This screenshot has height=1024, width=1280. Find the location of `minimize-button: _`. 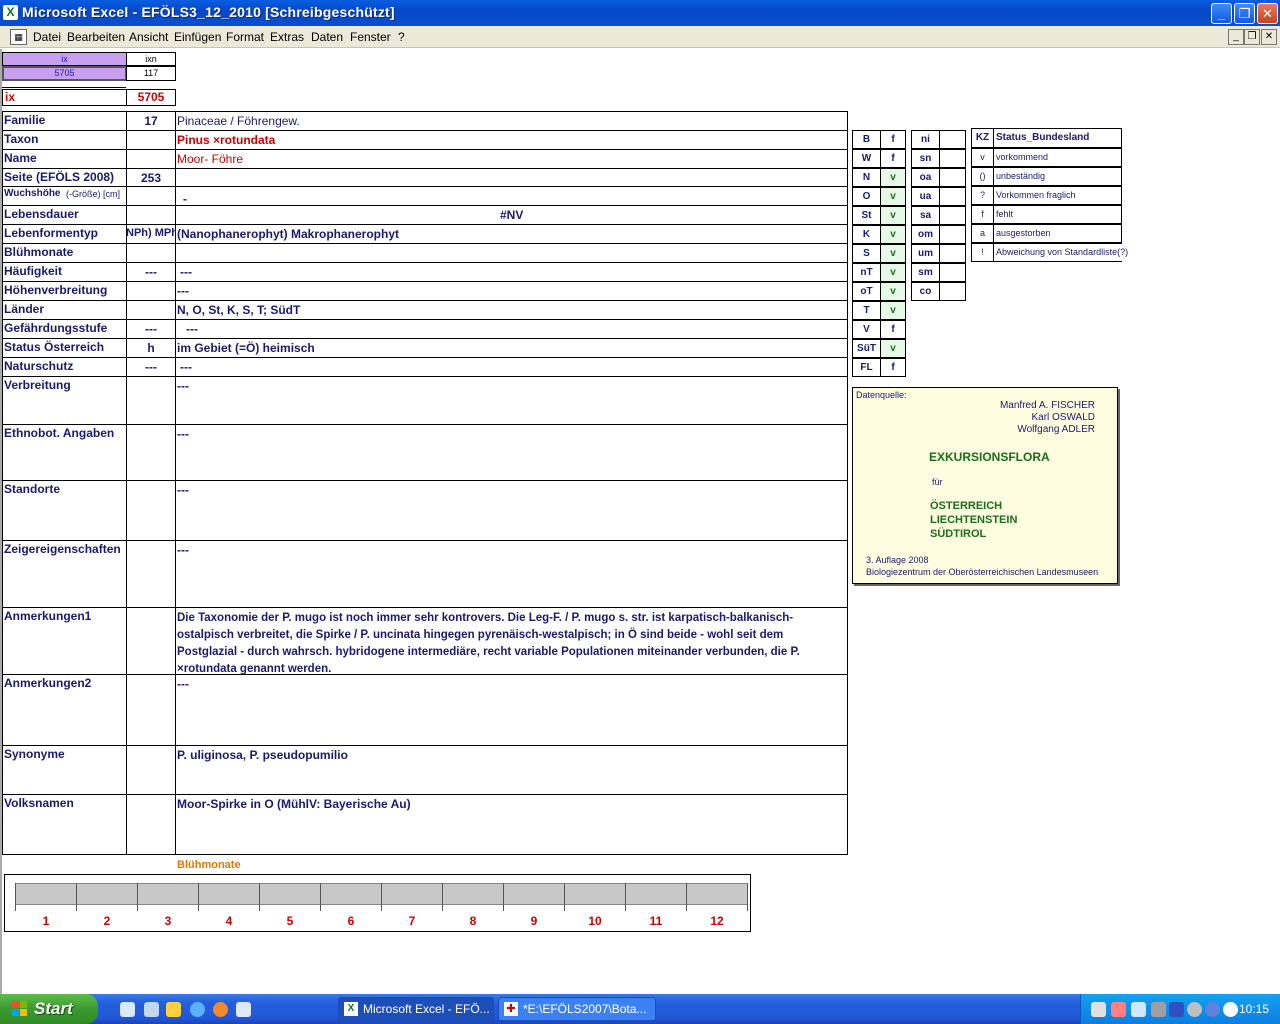

minimize-button: _ is located at coordinates (1221, 13).